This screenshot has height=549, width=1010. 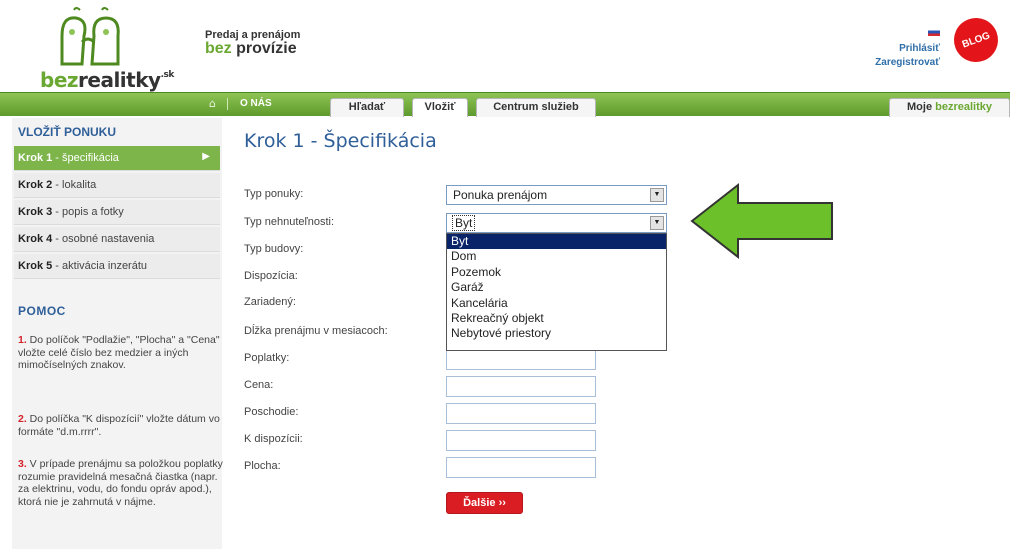 What do you see at coordinates (117, 185) in the screenshot?
I see `sidebar-step-2: Krok 2 - lokalita` at bounding box center [117, 185].